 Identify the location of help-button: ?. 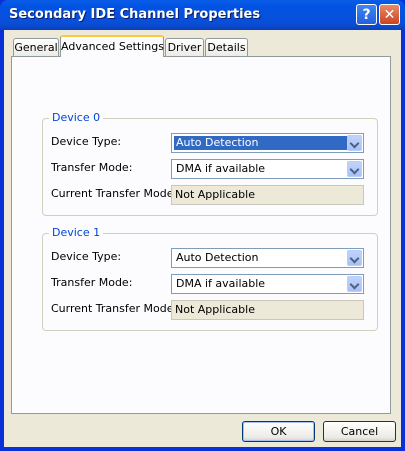
(366, 14).